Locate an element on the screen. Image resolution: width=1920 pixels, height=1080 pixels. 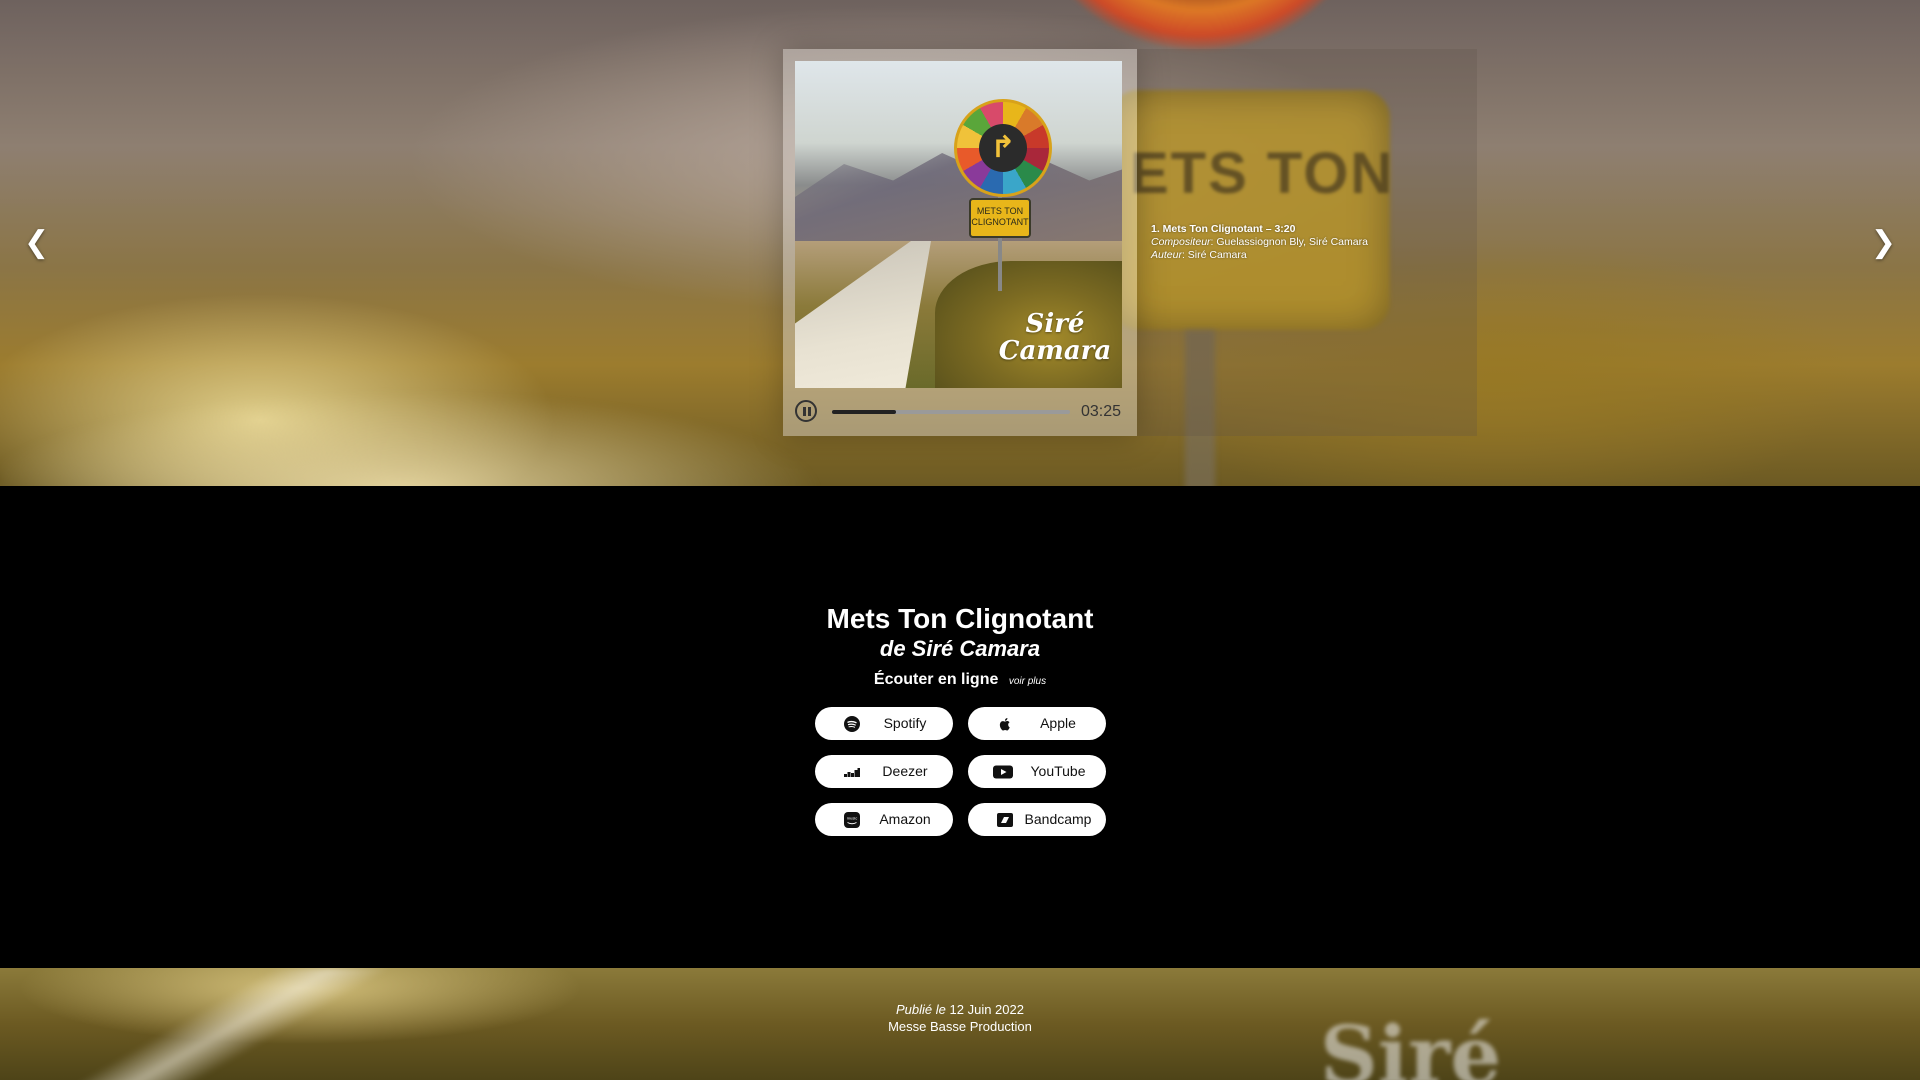
turn-arrow-icon: ↱ is located at coordinates (1003, 148).